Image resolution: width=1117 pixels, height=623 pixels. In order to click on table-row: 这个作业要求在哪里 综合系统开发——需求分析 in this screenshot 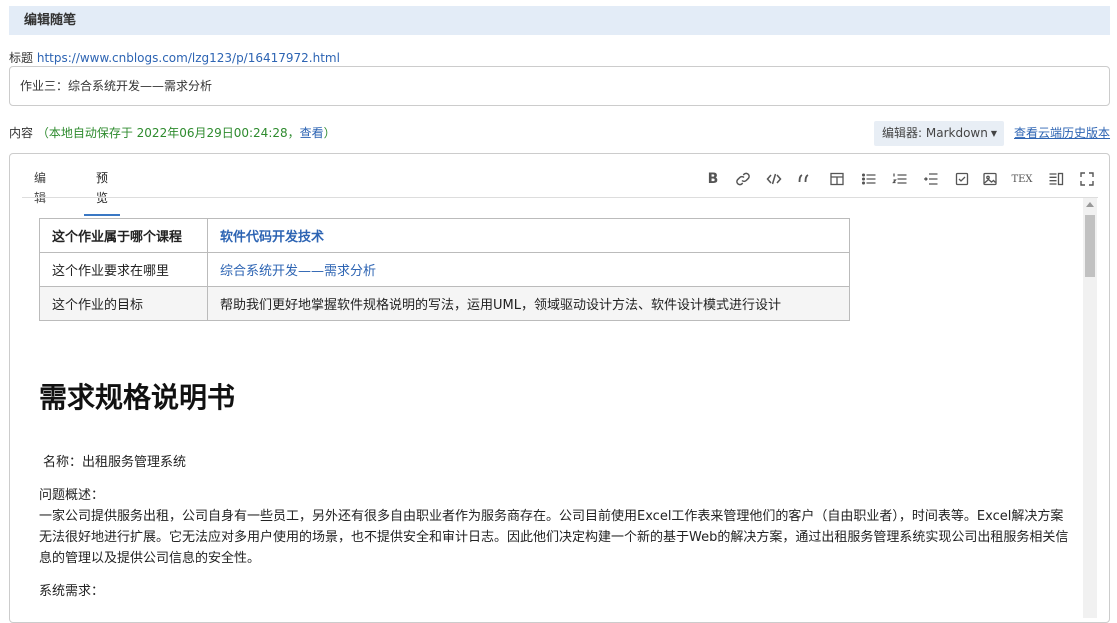, I will do `click(444, 269)`.